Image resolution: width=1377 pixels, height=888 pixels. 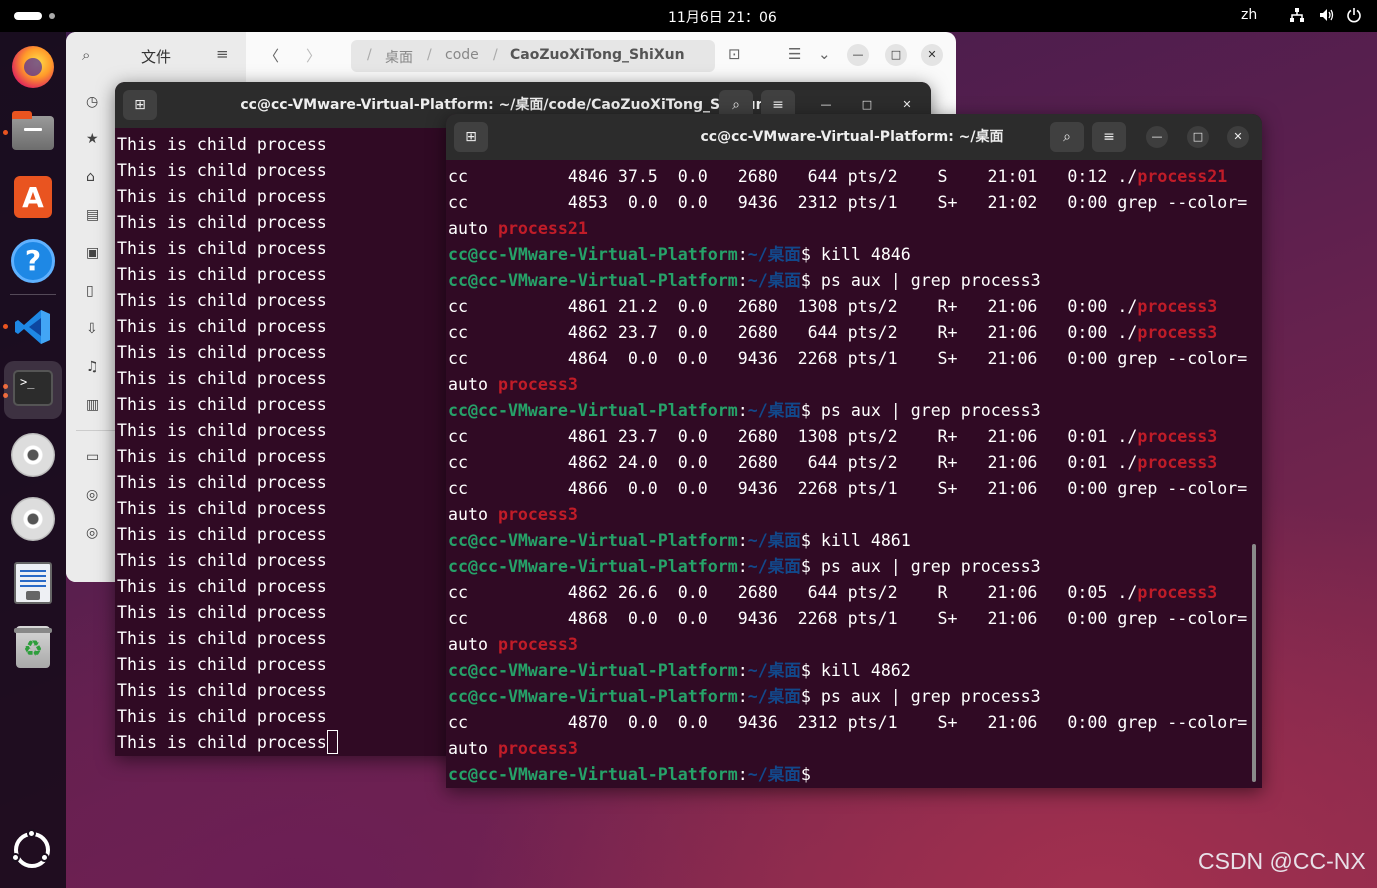 I want to click on recent-icon: ◷, so click(x=92, y=102).